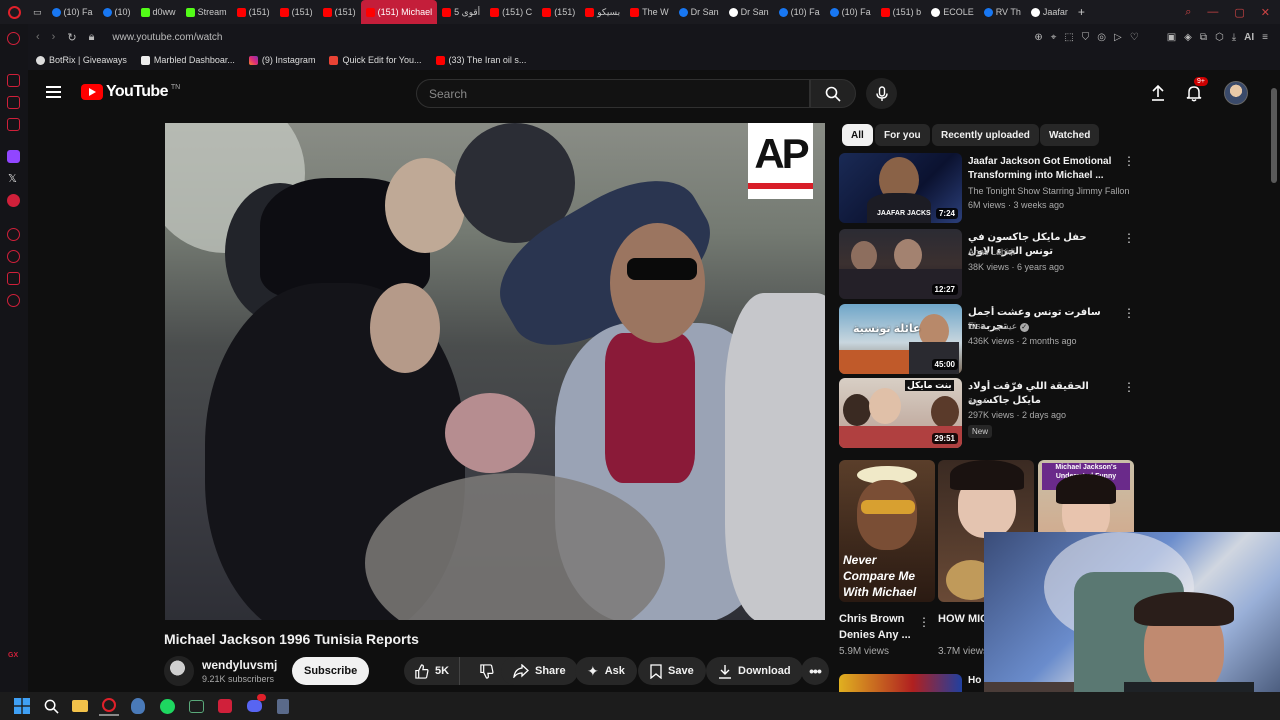 Image resolution: width=1280 pixels, height=720 pixels. What do you see at coordinates (13, 124) in the screenshot?
I see `bookmarks-panel-icon` at bounding box center [13, 124].